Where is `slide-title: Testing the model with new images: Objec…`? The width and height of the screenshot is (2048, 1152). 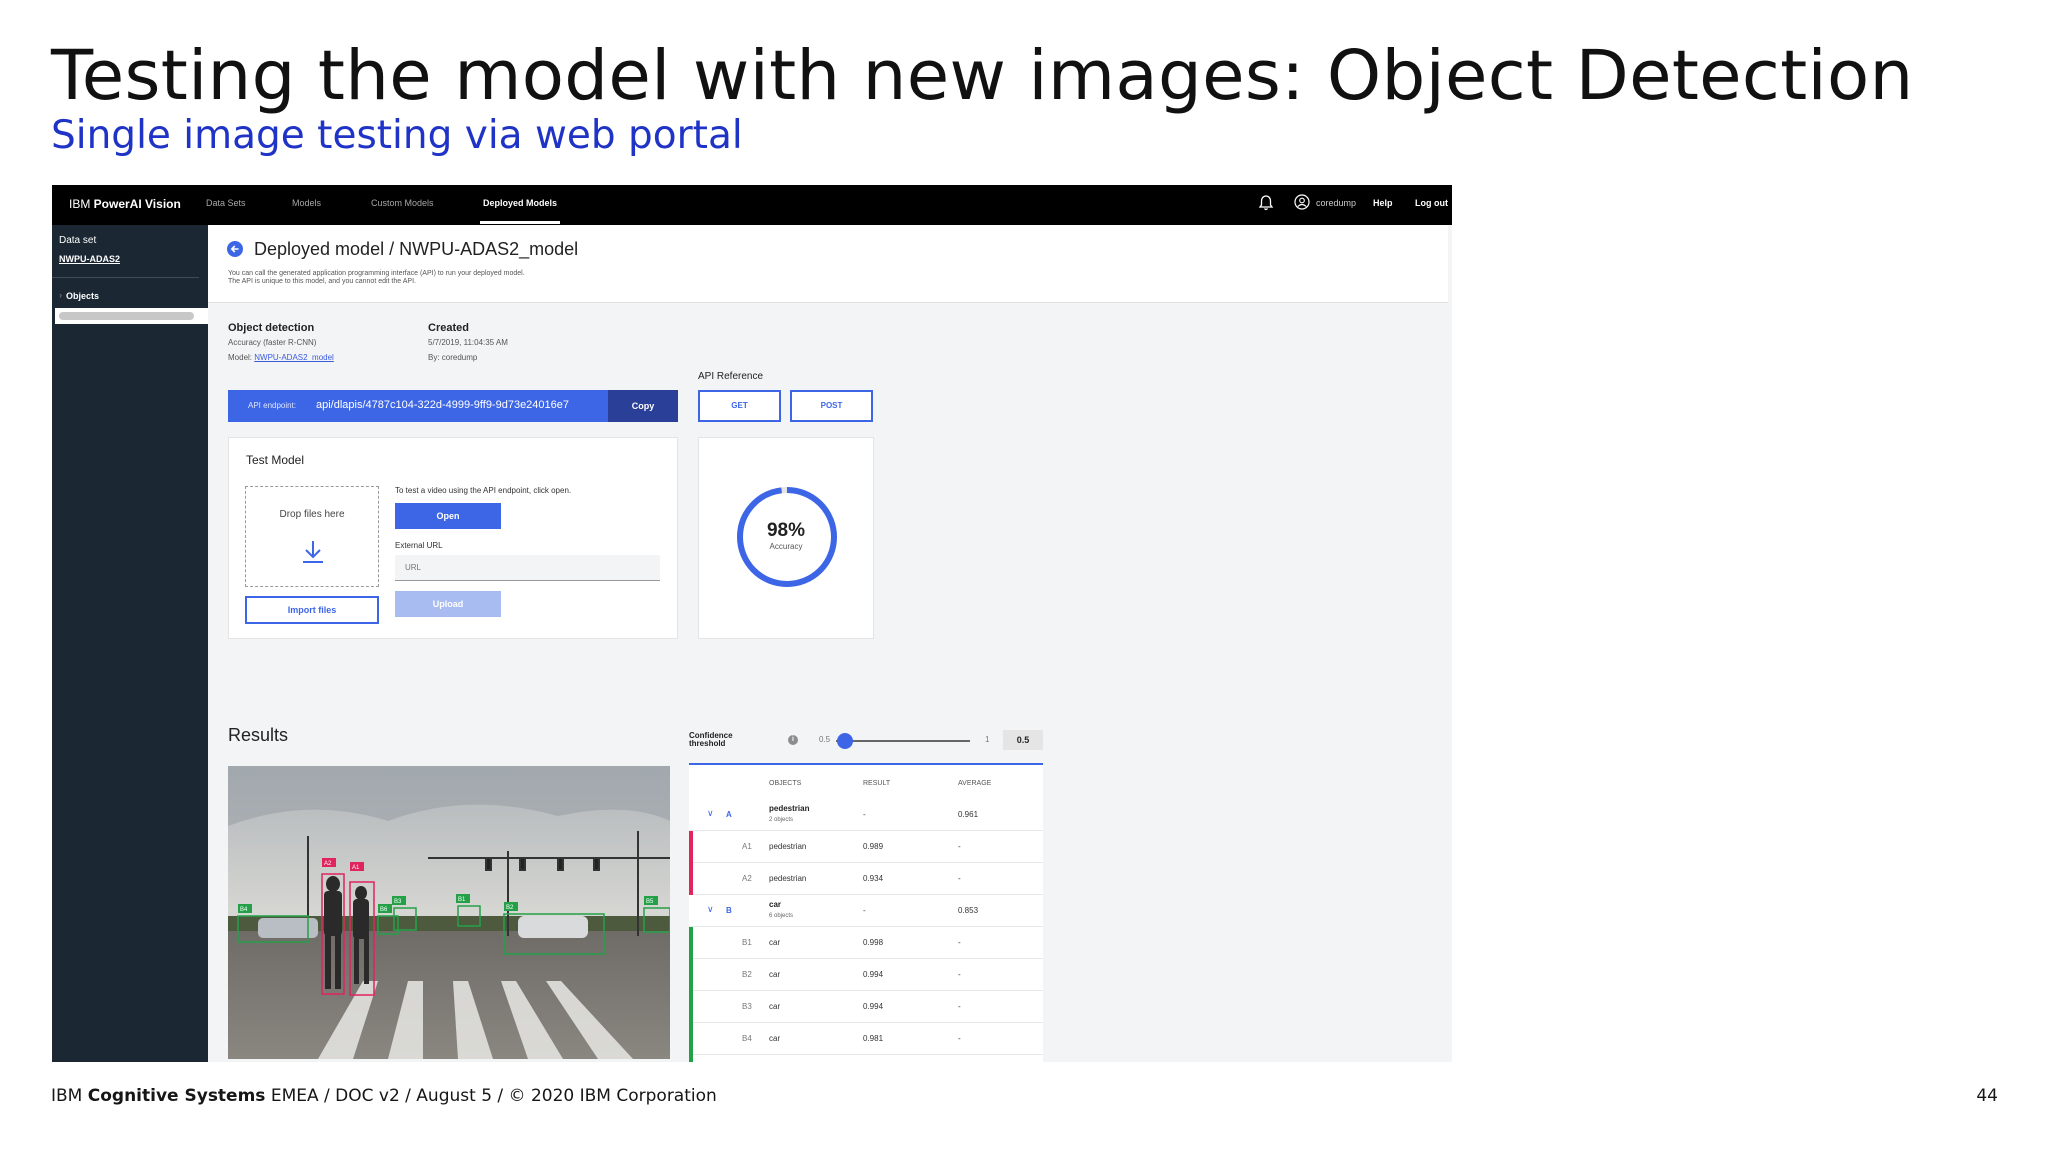 slide-title: Testing the model with new images: Objec… is located at coordinates (982, 76).